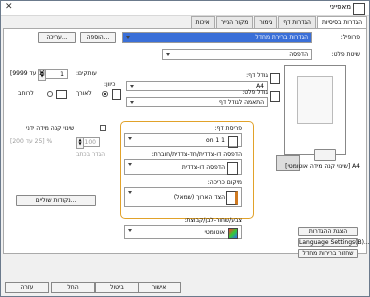 This screenshot has height=297, width=370. I want to click on ok-button: אישור, so click(159, 287).